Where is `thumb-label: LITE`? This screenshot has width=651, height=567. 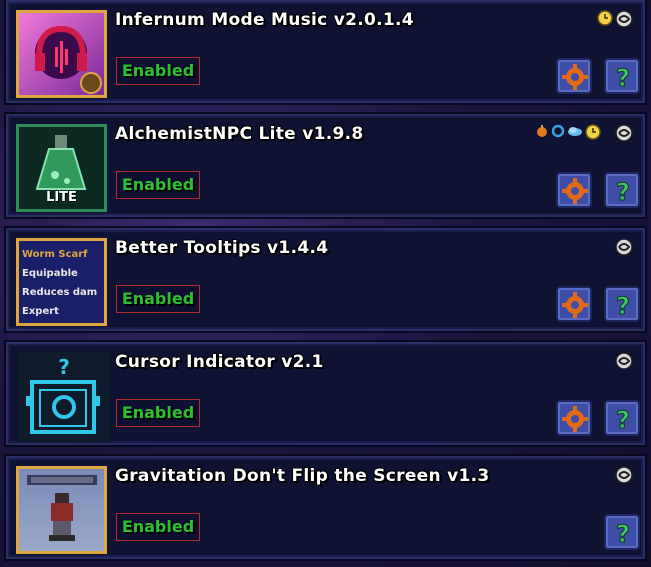 thumb-label: LITE is located at coordinates (61, 197).